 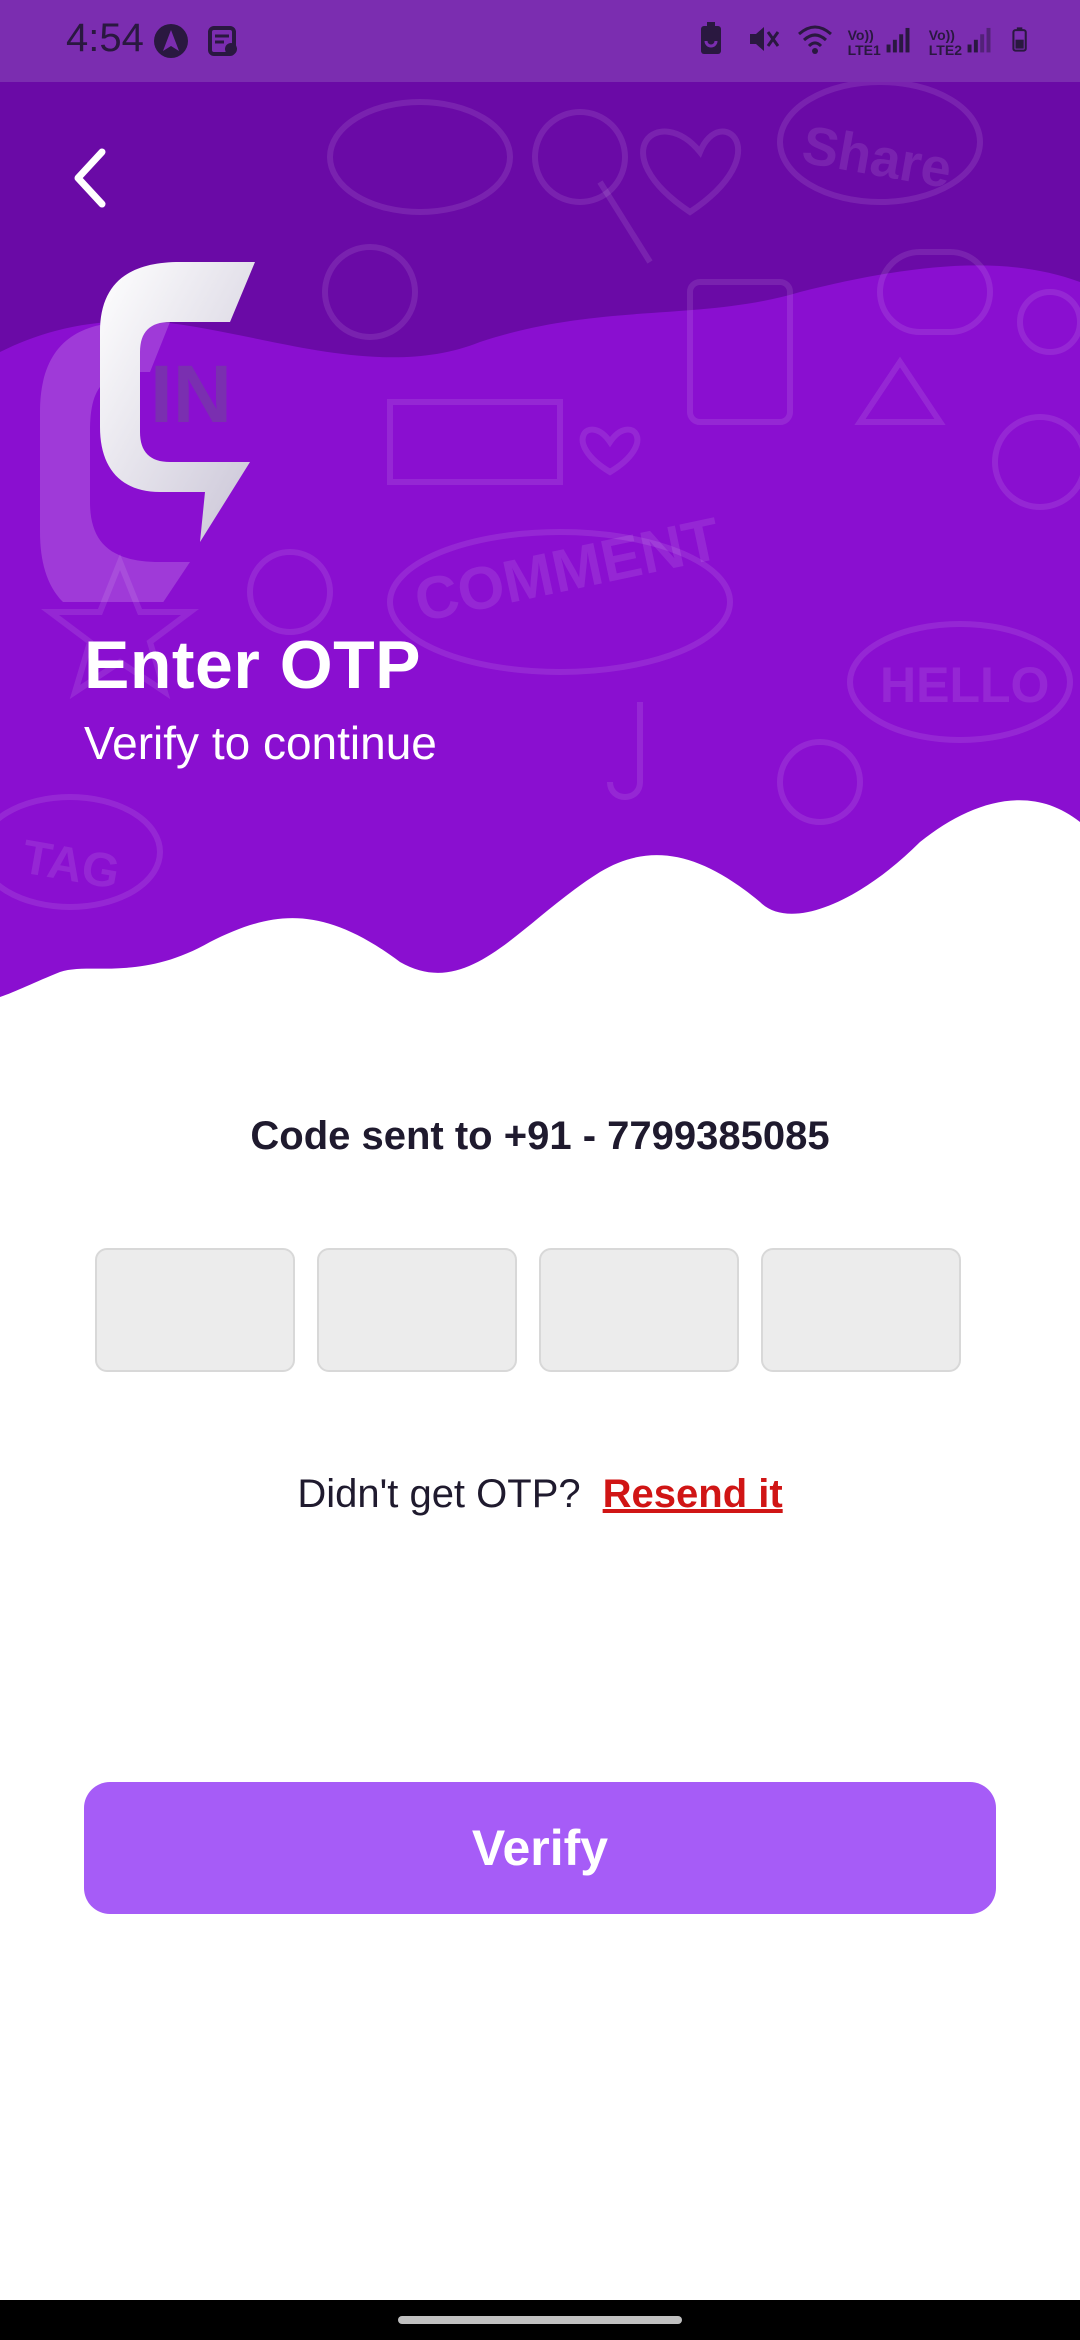 What do you see at coordinates (260, 743) in the screenshot?
I see `page-subtitle: Verify to continue` at bounding box center [260, 743].